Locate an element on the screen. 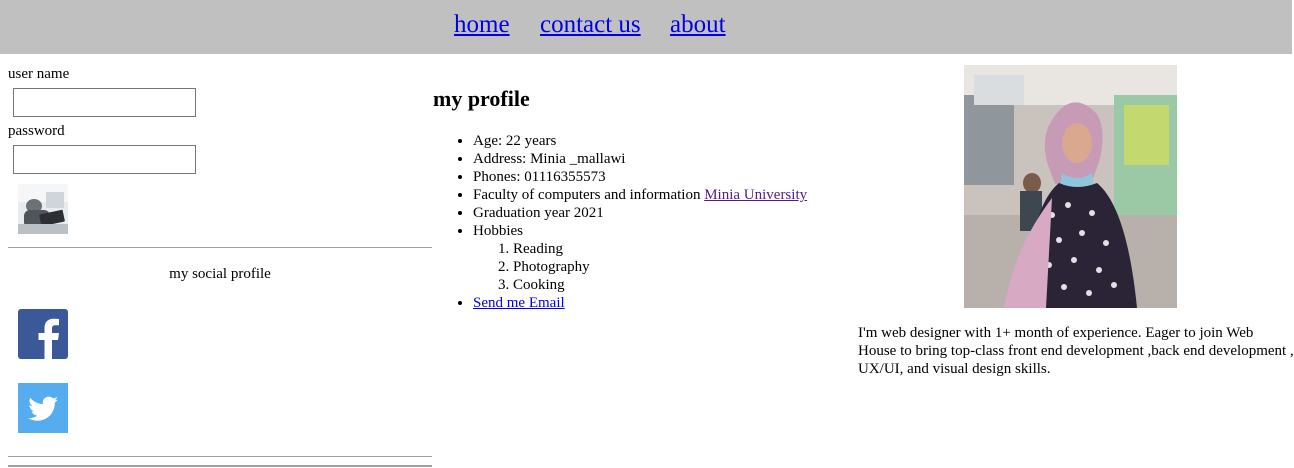 The height and width of the screenshot is (468, 1294). hobbies-label: Hobbies is located at coordinates (498, 231).